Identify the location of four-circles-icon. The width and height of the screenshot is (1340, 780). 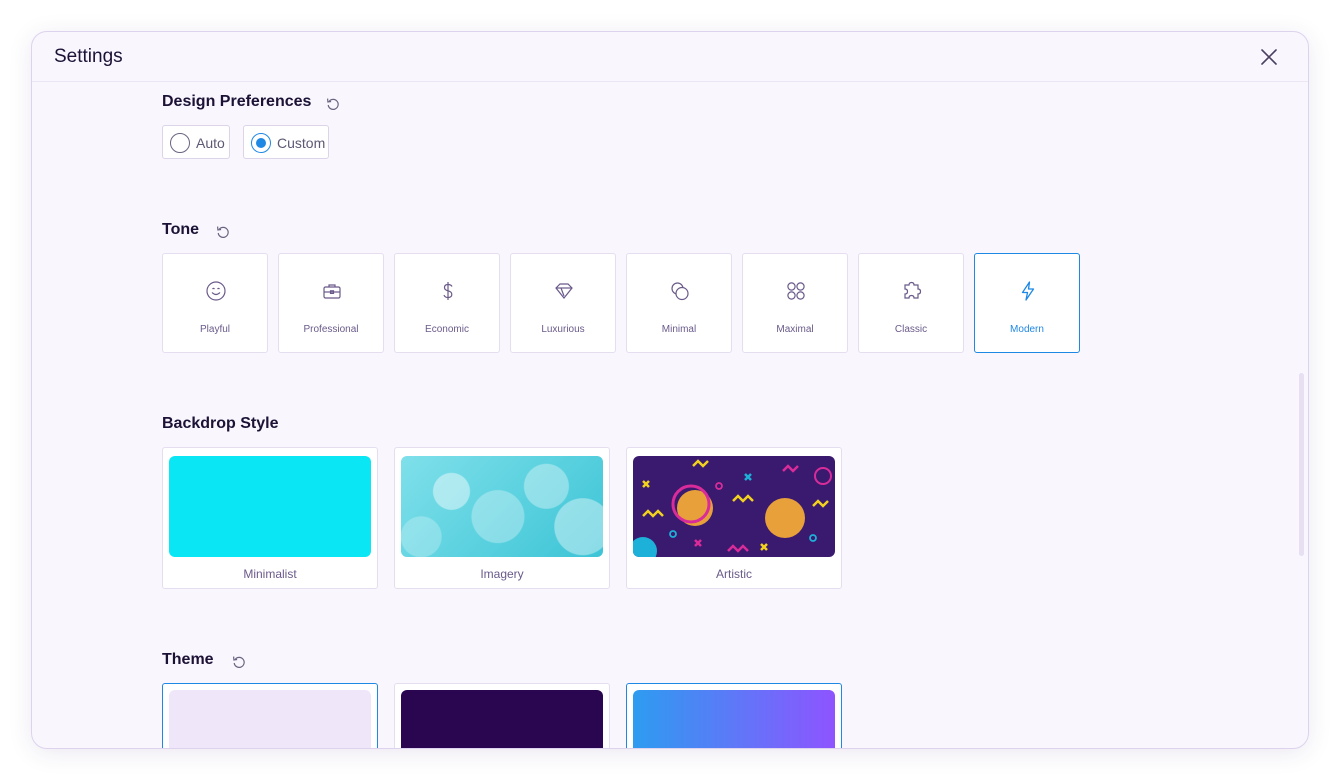
(796, 291).